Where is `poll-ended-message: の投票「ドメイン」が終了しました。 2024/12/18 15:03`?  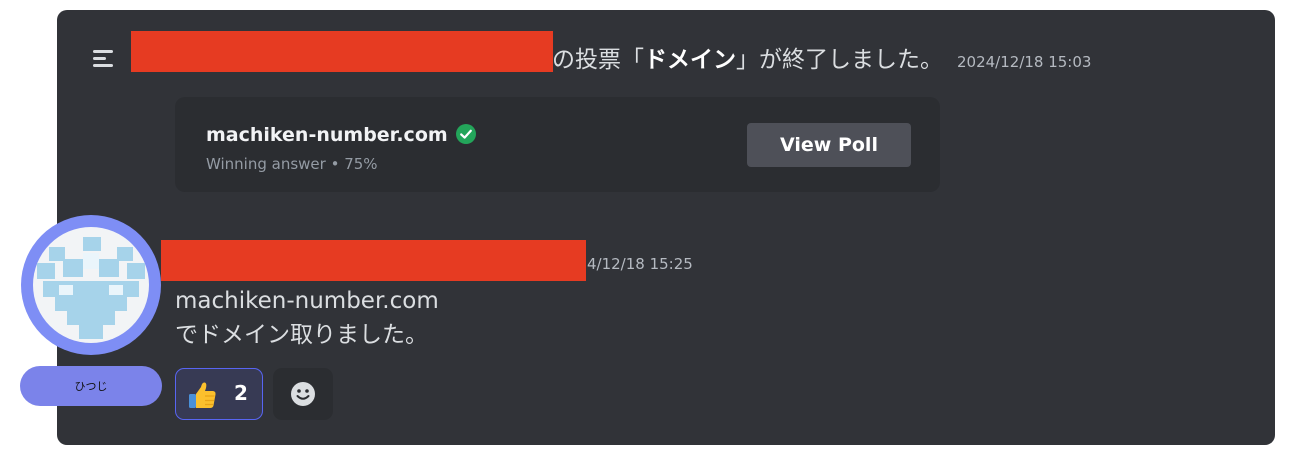
poll-ended-message: の投票「ドメイン」が終了しました。 2024/12/18 15:03 is located at coordinates (821, 60).